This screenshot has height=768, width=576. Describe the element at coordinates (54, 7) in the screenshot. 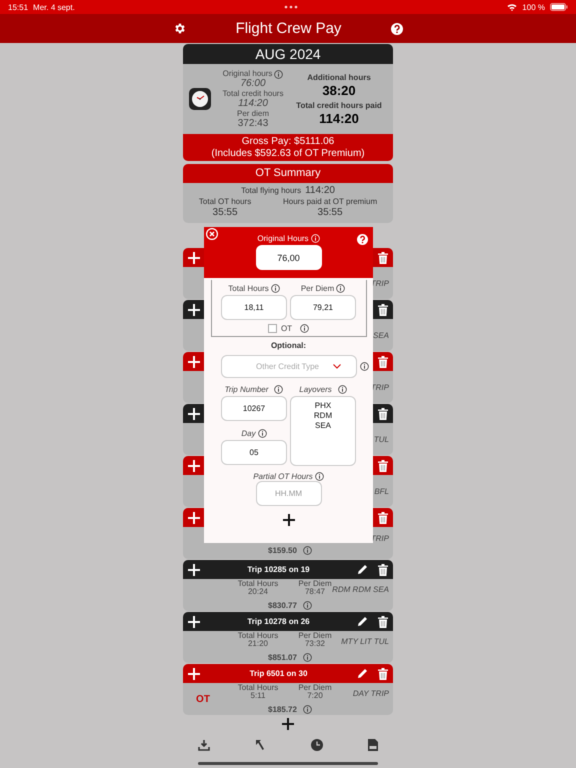

I see `status-date: Mer. 4 sept.` at that location.